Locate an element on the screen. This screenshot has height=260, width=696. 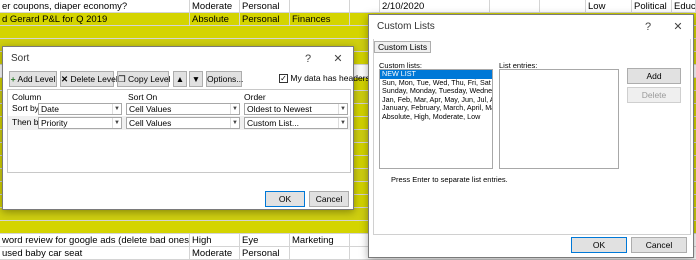
add-level-label: Add Level is located at coordinates (36, 79).